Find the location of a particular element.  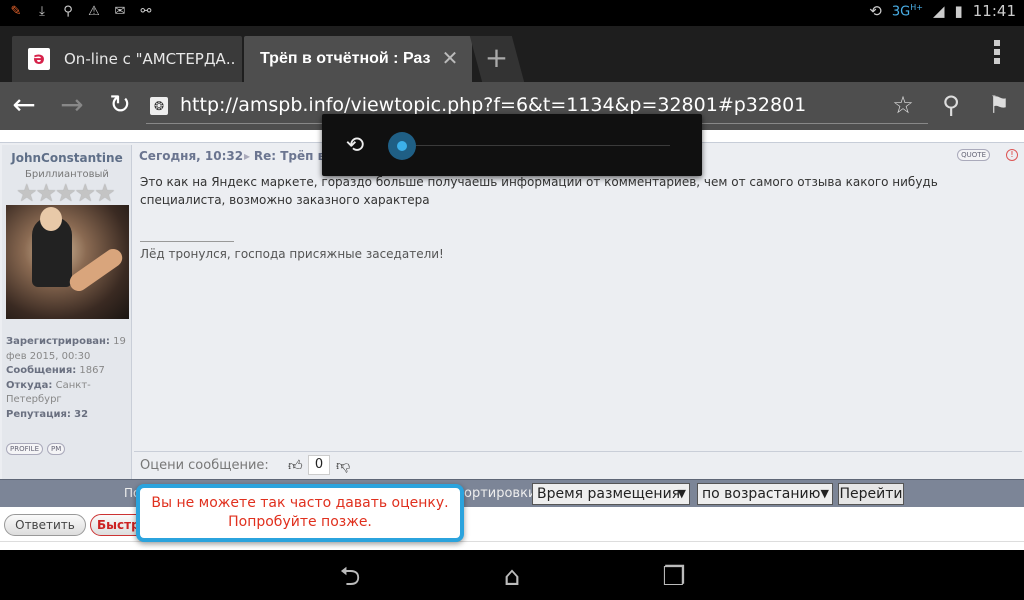

plus-icon: + is located at coordinates (496, 57).